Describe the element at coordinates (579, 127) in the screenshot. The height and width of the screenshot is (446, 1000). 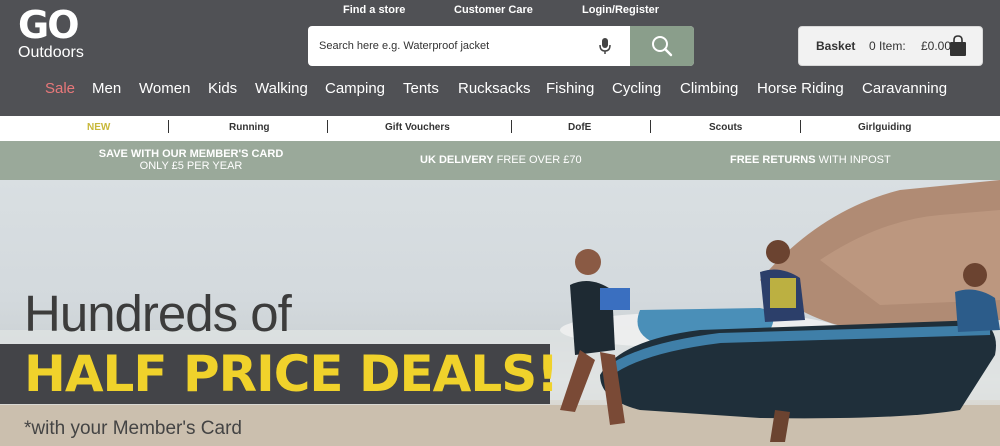
I see `subnav-item-dofe: DofE` at that location.